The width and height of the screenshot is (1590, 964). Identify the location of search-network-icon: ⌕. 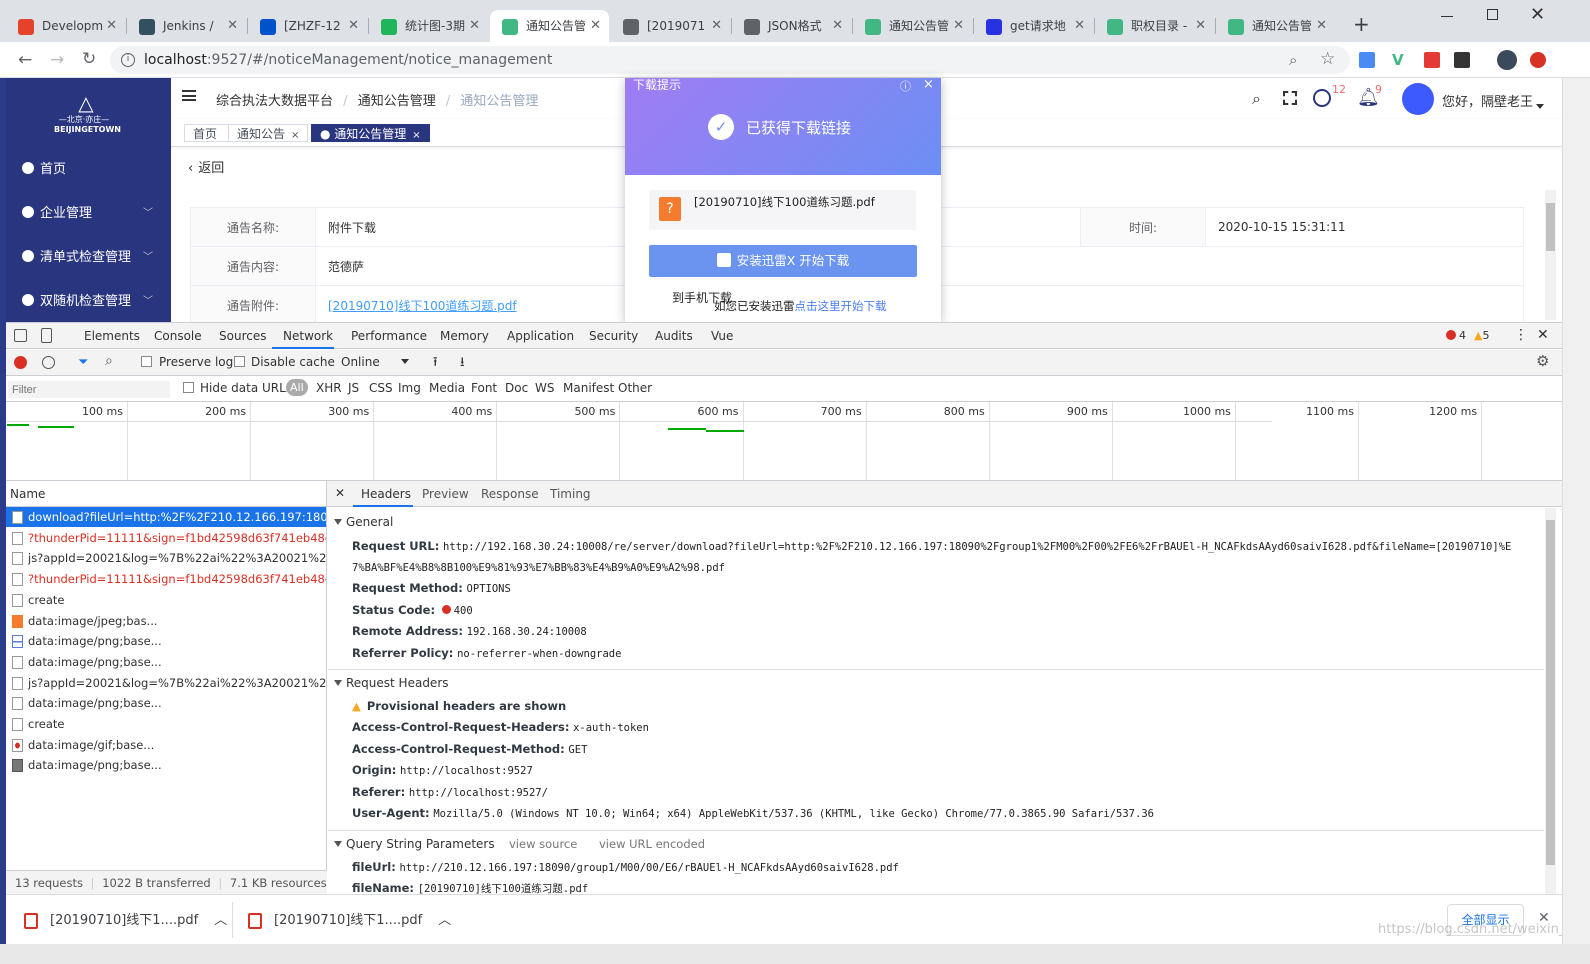
(109, 361).